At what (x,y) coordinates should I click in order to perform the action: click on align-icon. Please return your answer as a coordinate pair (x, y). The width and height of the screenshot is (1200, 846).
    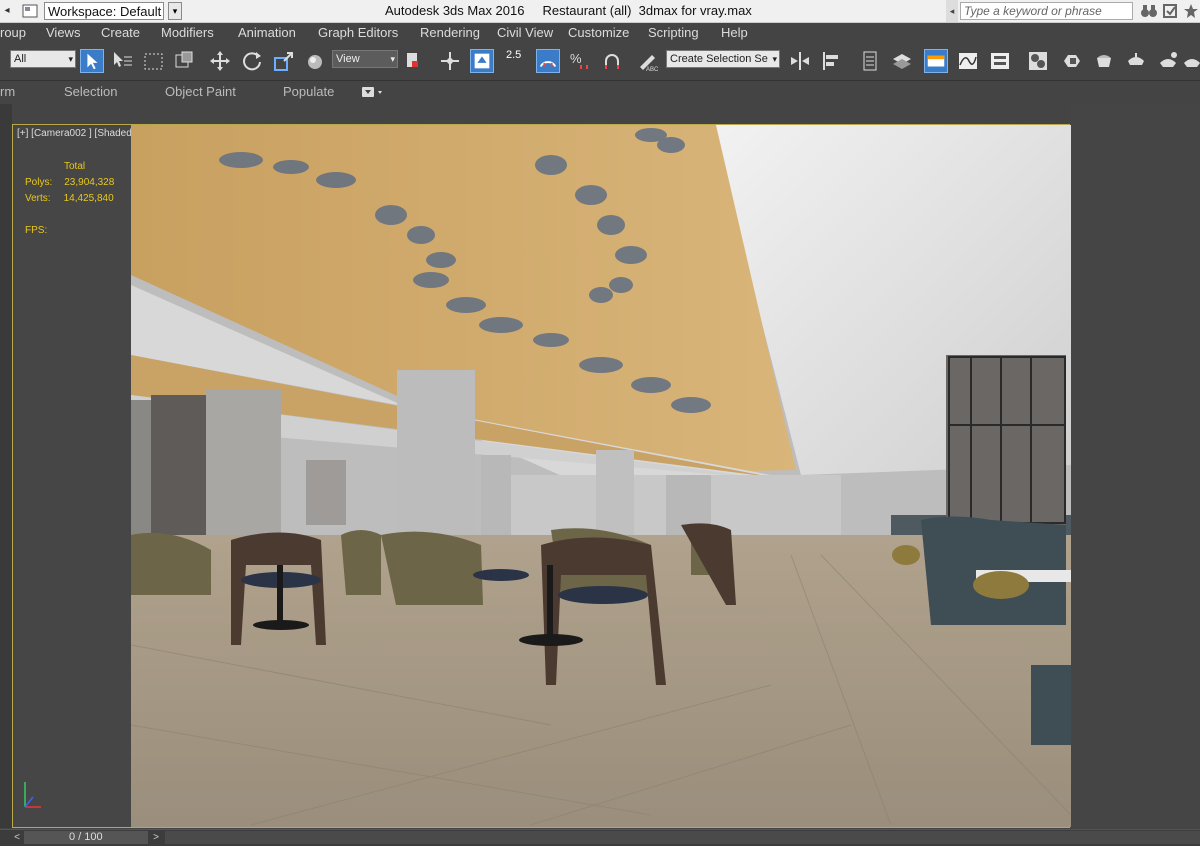
    Looking at the image, I should click on (832, 61).